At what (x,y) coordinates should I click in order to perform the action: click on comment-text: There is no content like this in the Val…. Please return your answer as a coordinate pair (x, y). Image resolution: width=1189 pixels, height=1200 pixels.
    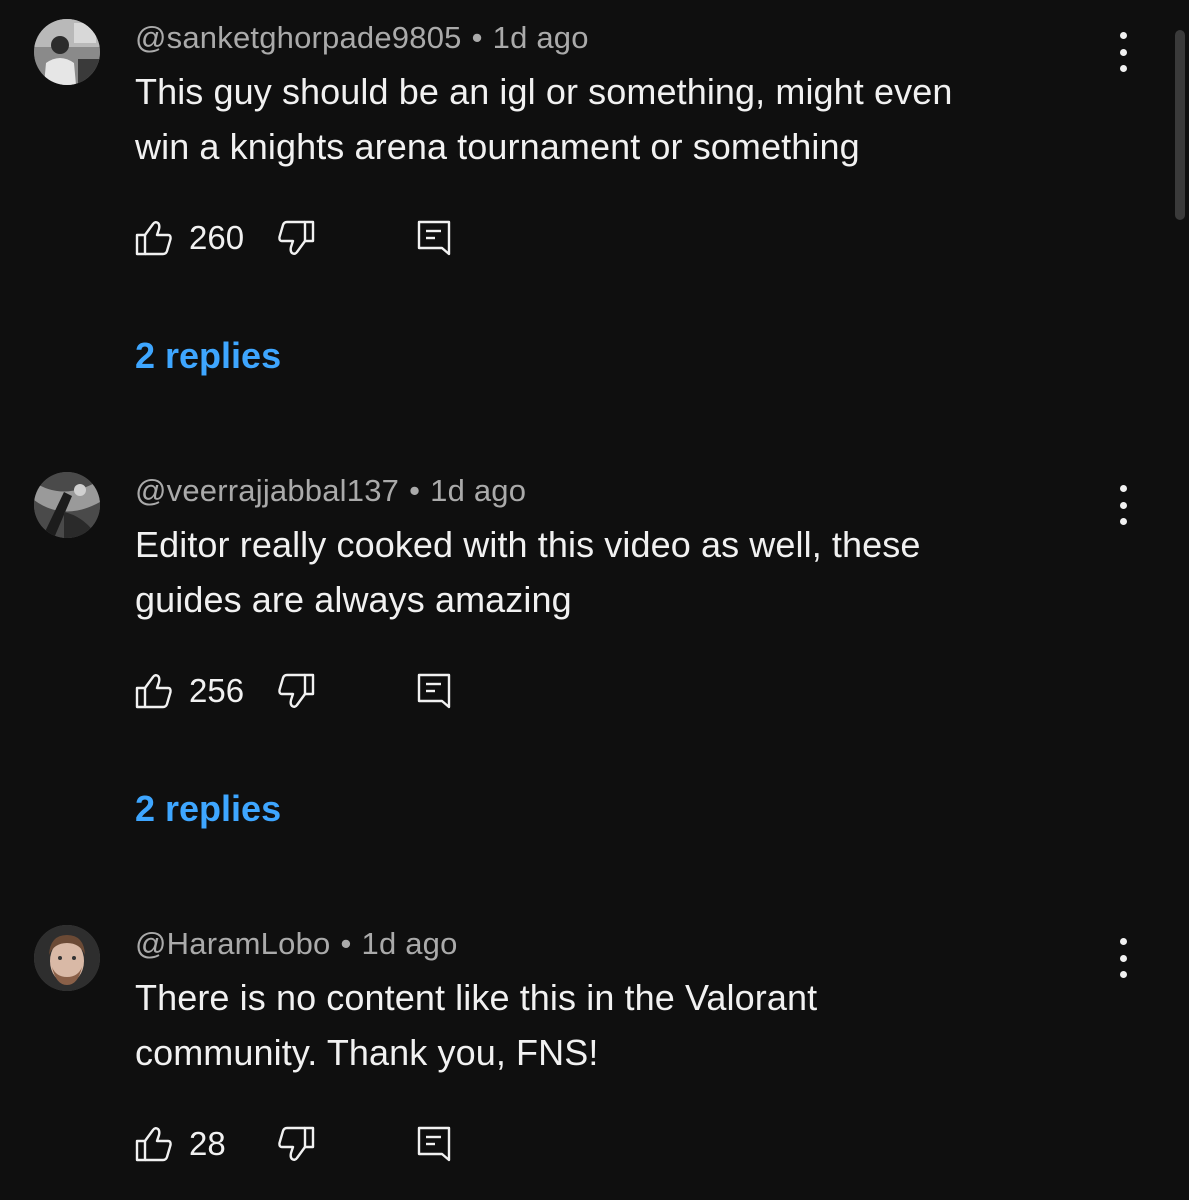
    Looking at the image, I should click on (610, 1025).